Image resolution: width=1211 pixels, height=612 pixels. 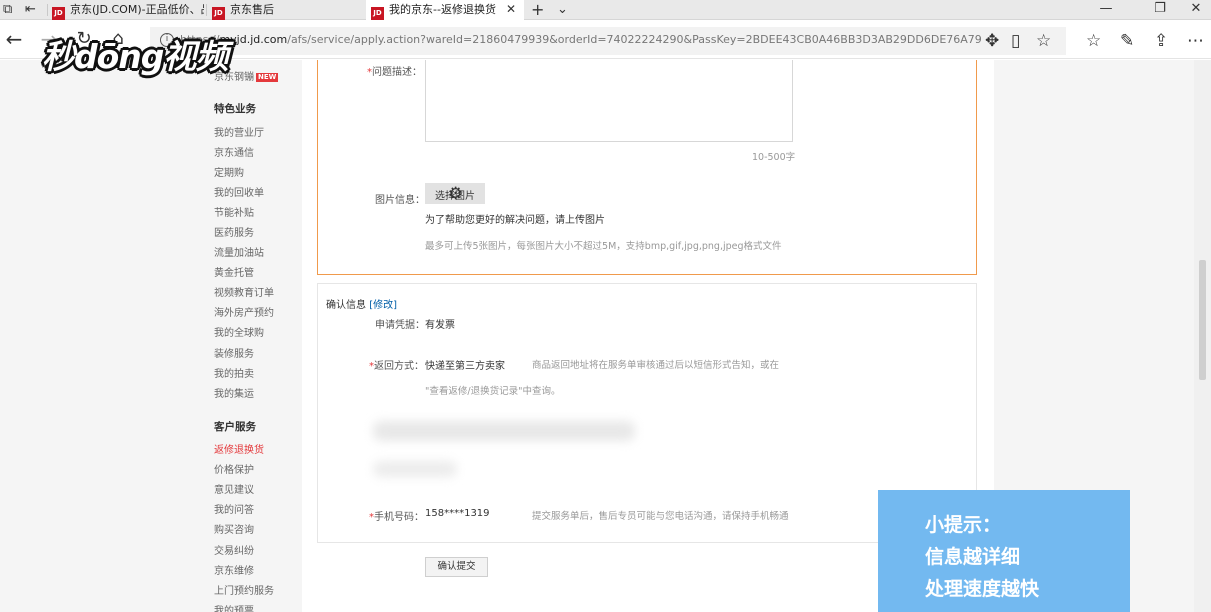 What do you see at coordinates (1106, 10) in the screenshot?
I see `minimize-icon: —` at bounding box center [1106, 10].